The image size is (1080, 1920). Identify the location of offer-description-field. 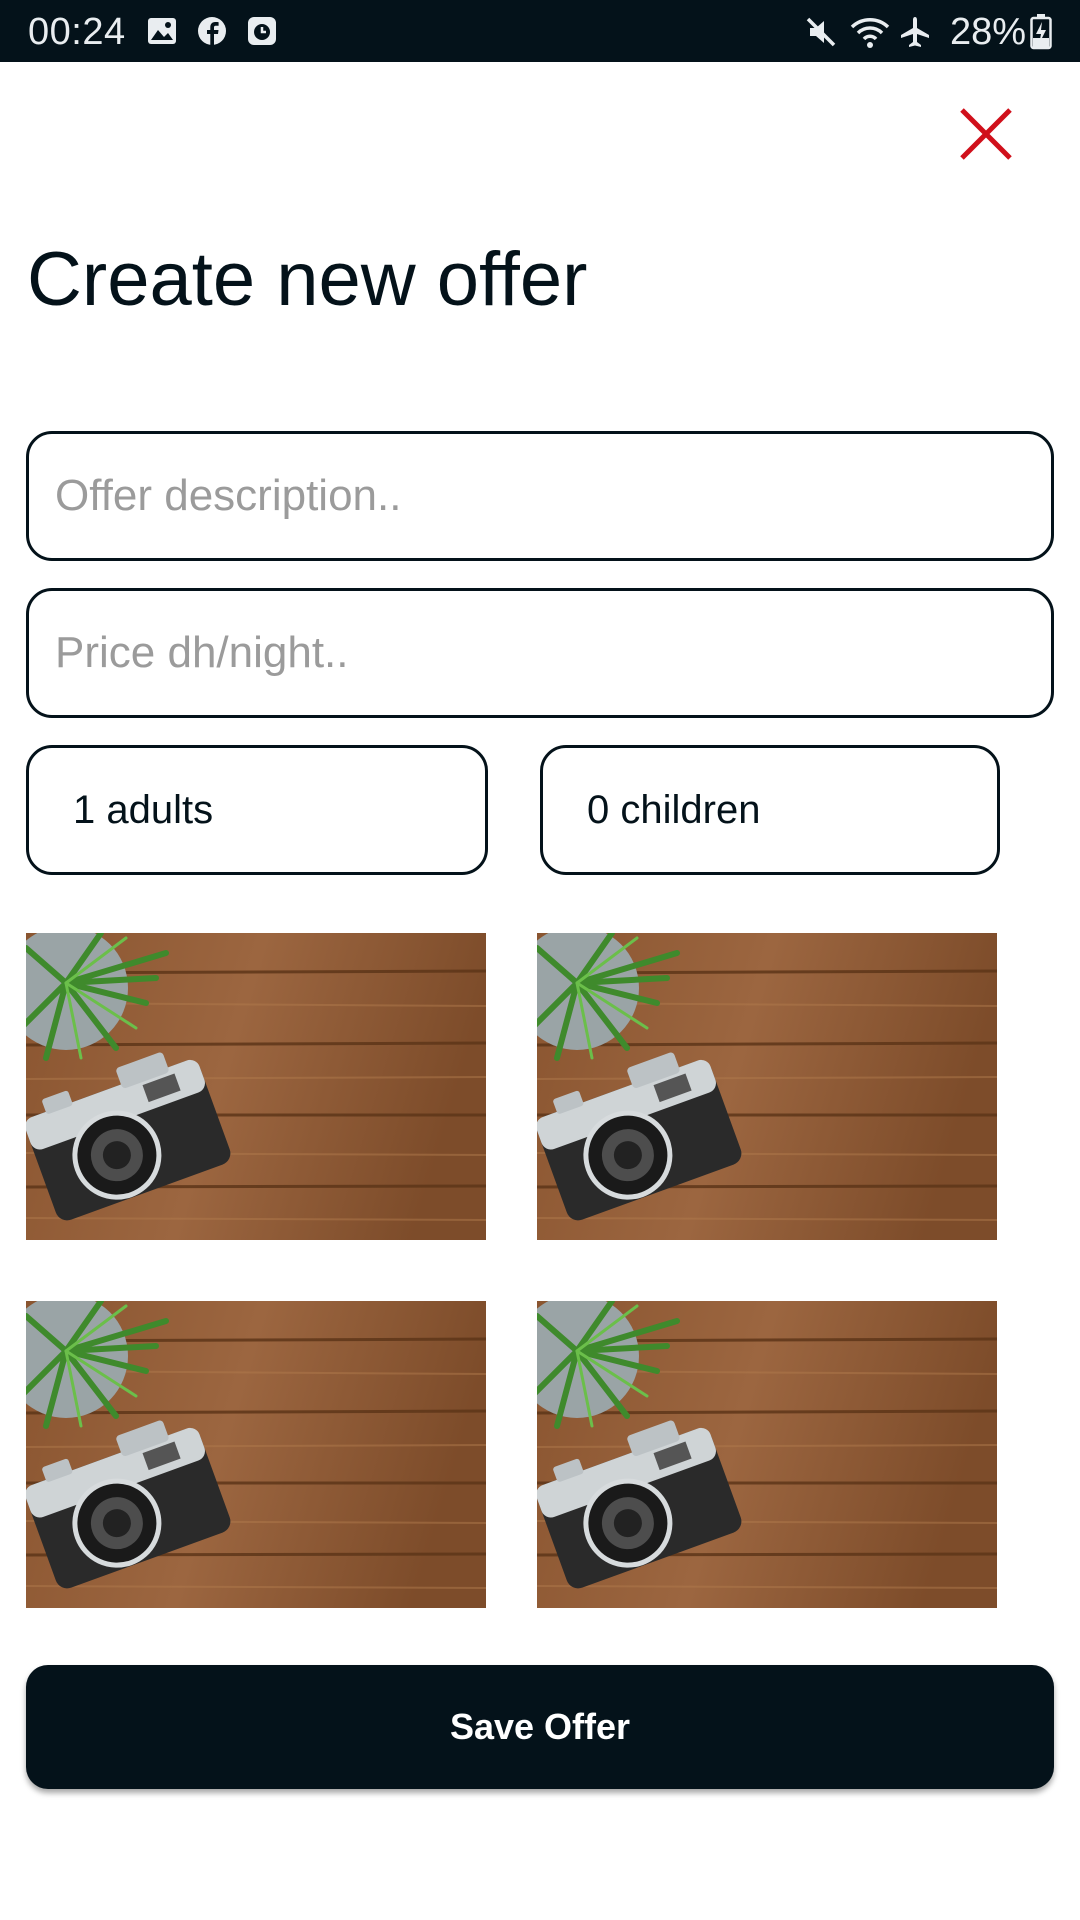
(540, 496).